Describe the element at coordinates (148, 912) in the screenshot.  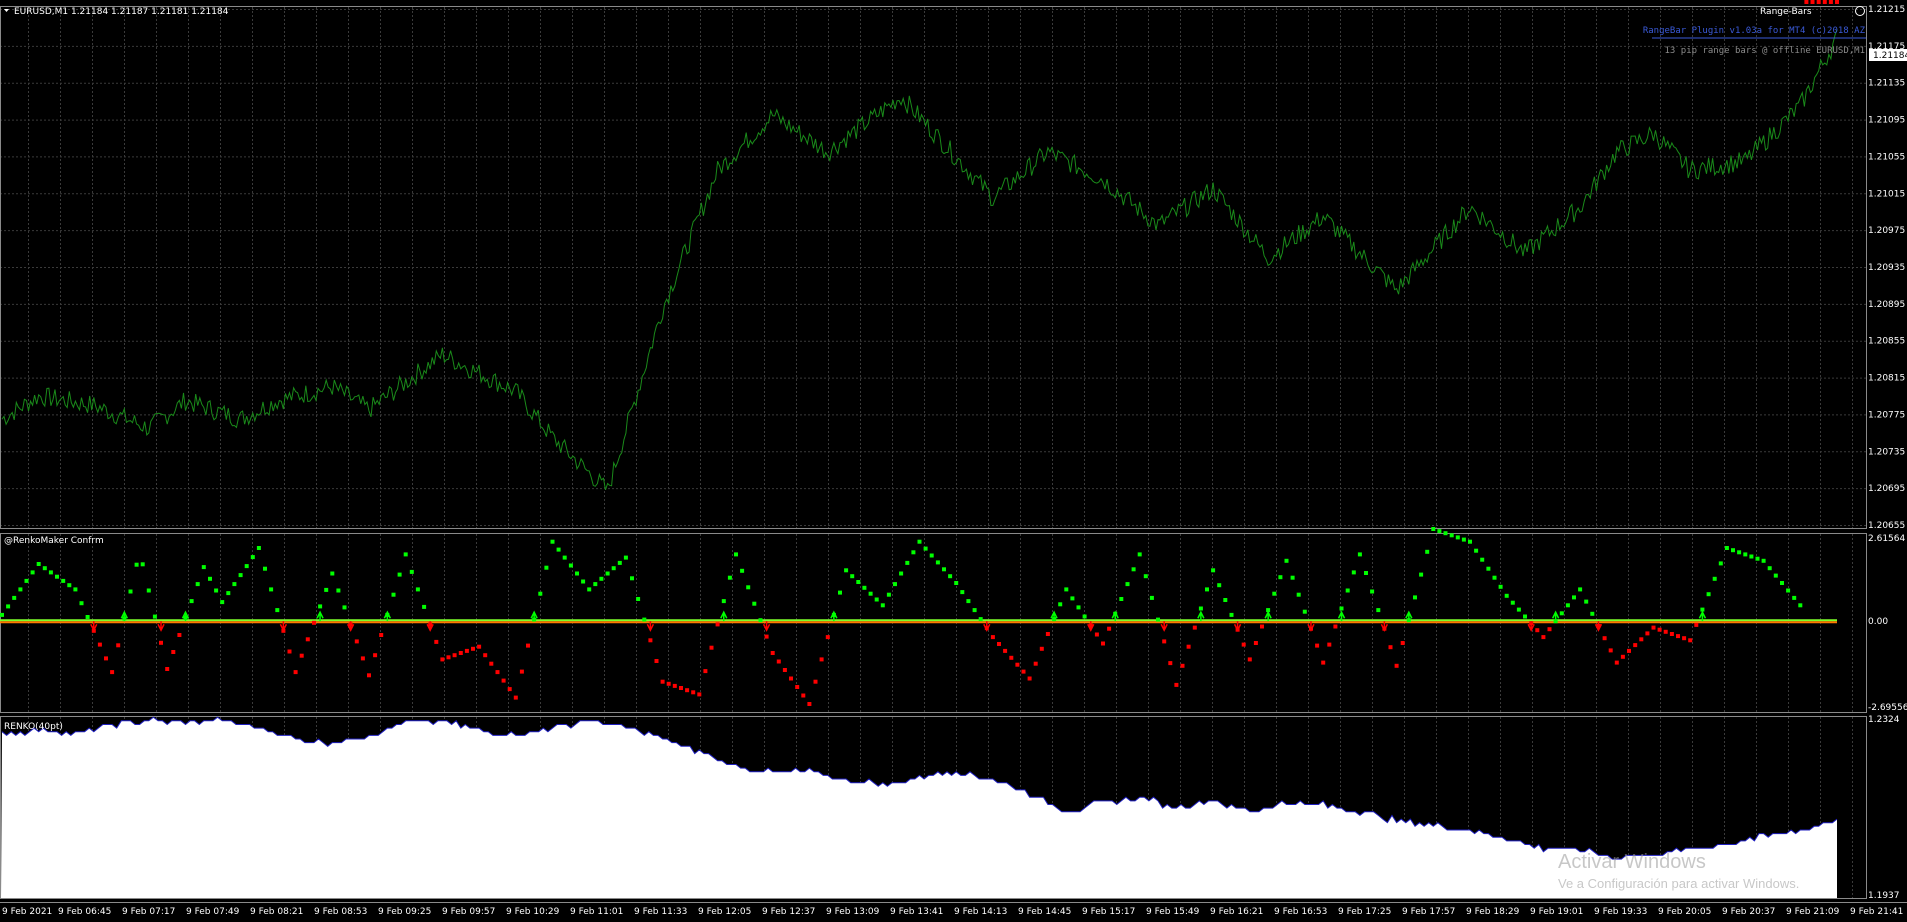
I see `x-tick-label: 9 Feb 07:17` at that location.